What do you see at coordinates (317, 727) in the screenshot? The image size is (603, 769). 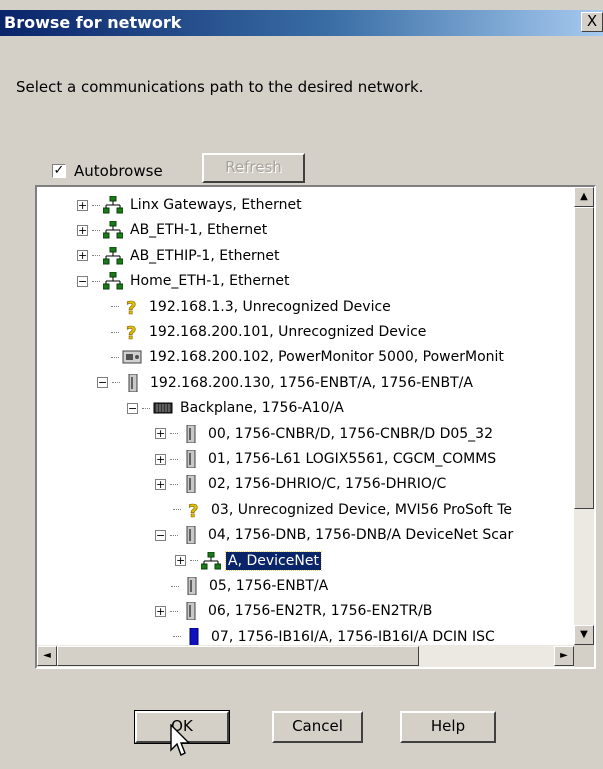 I see `cancel-button: Cancel` at bounding box center [317, 727].